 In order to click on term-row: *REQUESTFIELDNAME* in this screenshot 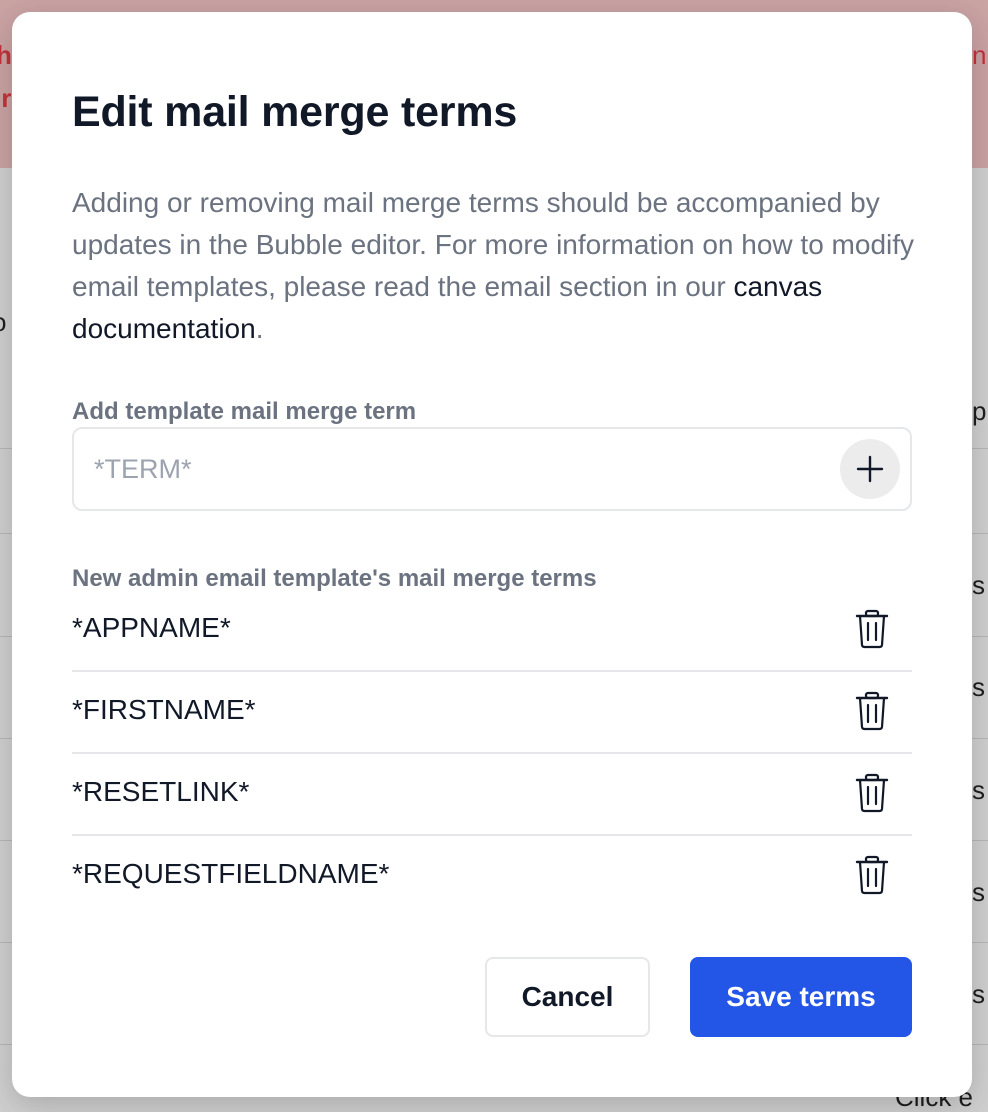, I will do `click(492, 877)`.